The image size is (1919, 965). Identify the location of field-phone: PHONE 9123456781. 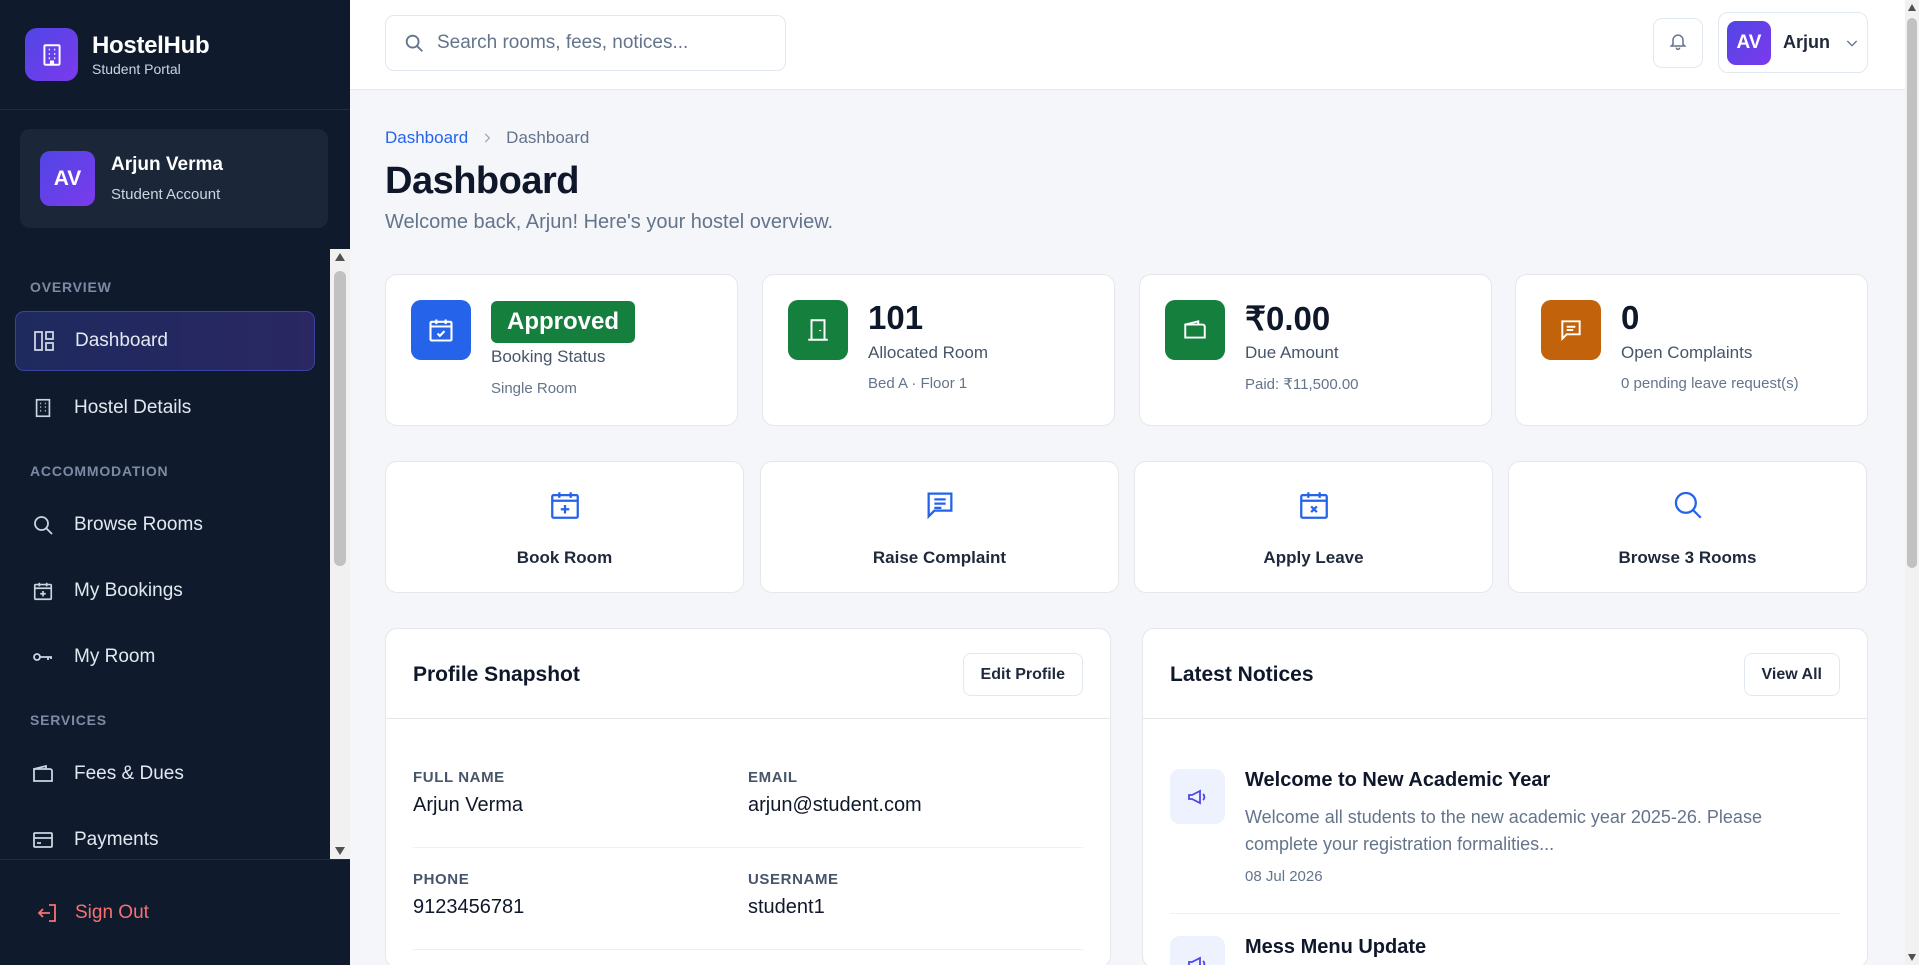
(468, 895).